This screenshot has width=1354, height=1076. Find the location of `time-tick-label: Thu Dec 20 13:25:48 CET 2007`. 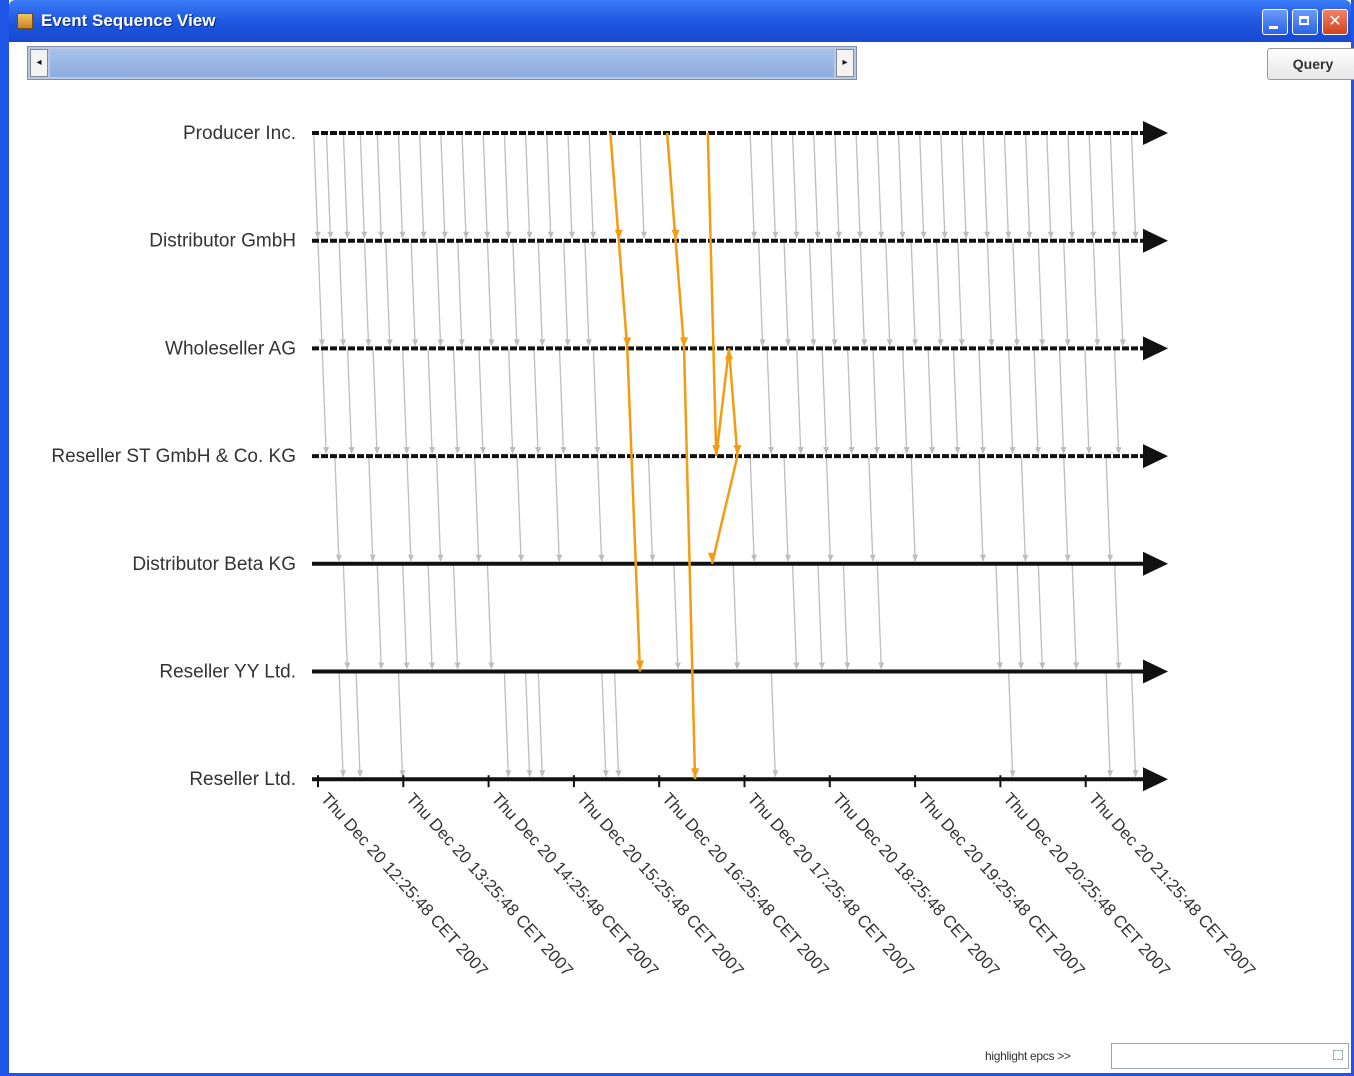

time-tick-label: Thu Dec 20 13:25:48 CET 2007 is located at coordinates (489, 884).